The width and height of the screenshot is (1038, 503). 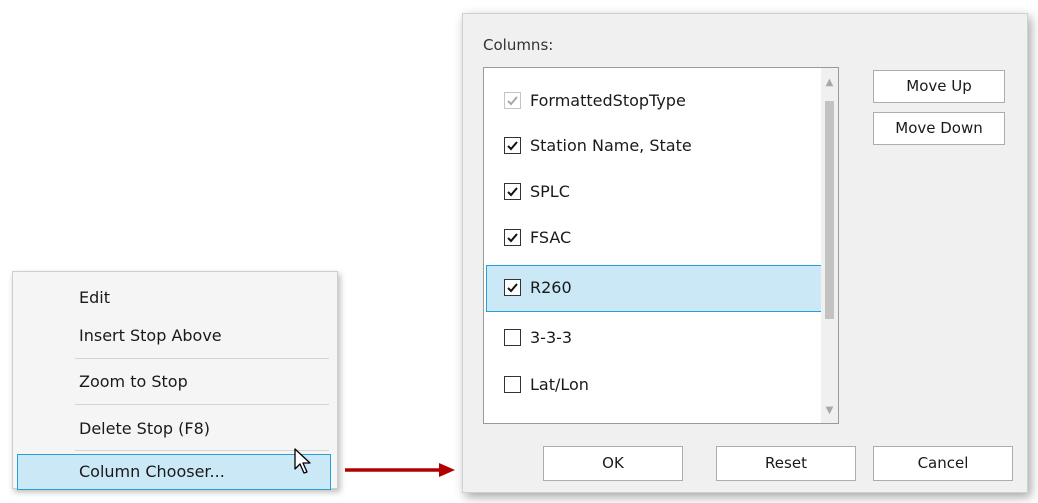 I want to click on menu-item-insert-stop-above: Insert Stop Above, so click(x=174, y=336).